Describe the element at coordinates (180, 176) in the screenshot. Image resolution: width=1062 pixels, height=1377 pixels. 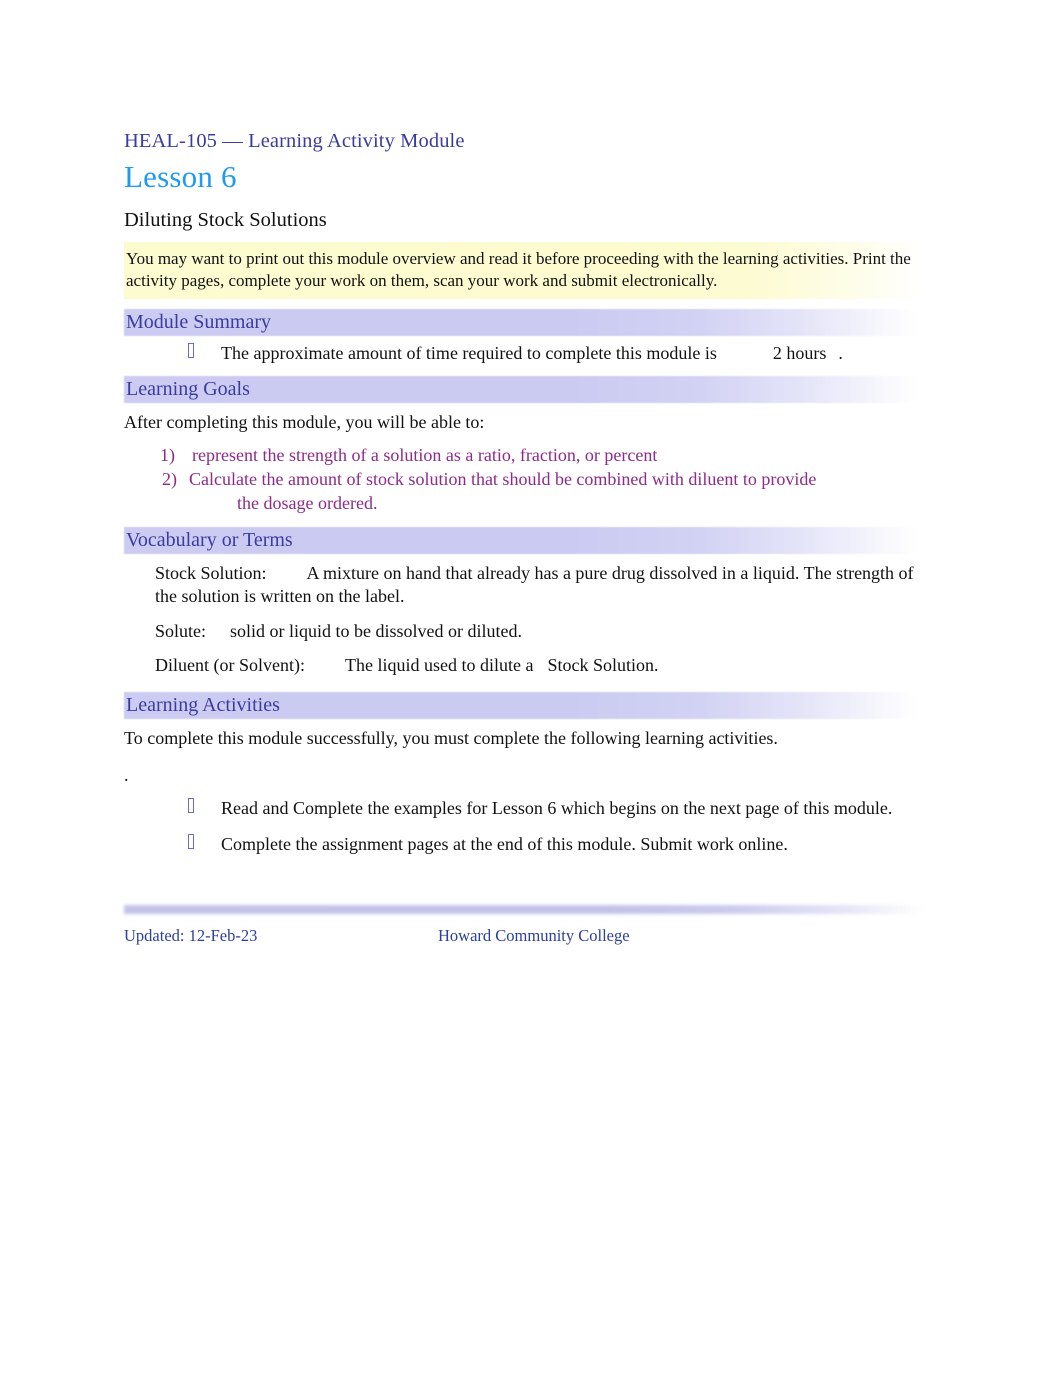
I see `page-title: Lesson 6` at that location.